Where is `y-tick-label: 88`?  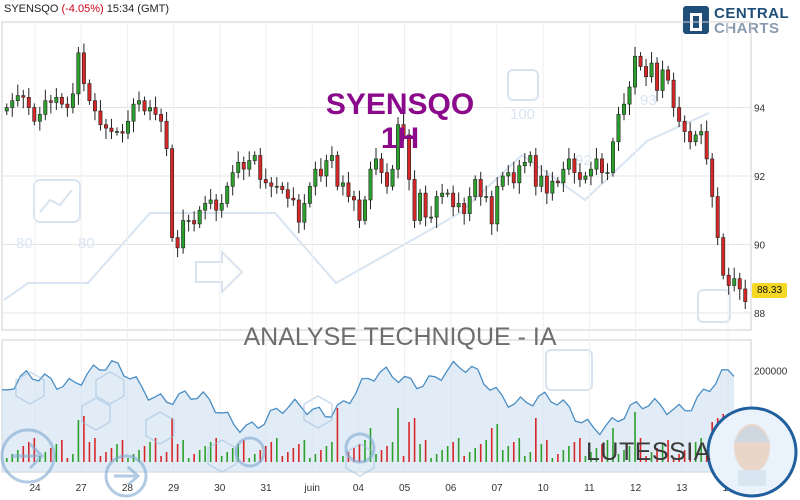
y-tick-label: 88 is located at coordinates (760, 314).